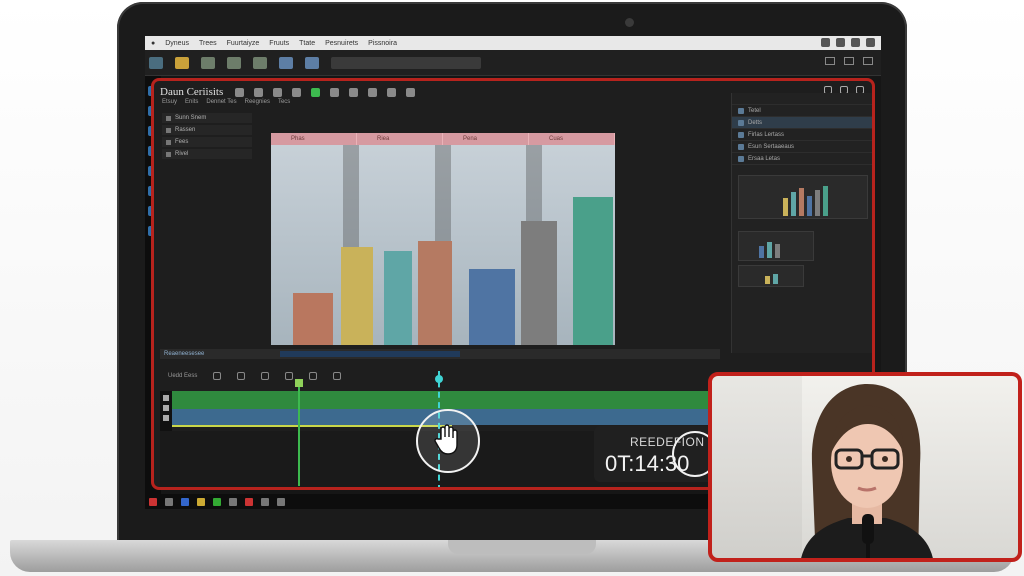 The height and width of the screenshot is (576, 1024). What do you see at coordinates (259, 92) in the screenshot?
I see `move-icon` at bounding box center [259, 92].